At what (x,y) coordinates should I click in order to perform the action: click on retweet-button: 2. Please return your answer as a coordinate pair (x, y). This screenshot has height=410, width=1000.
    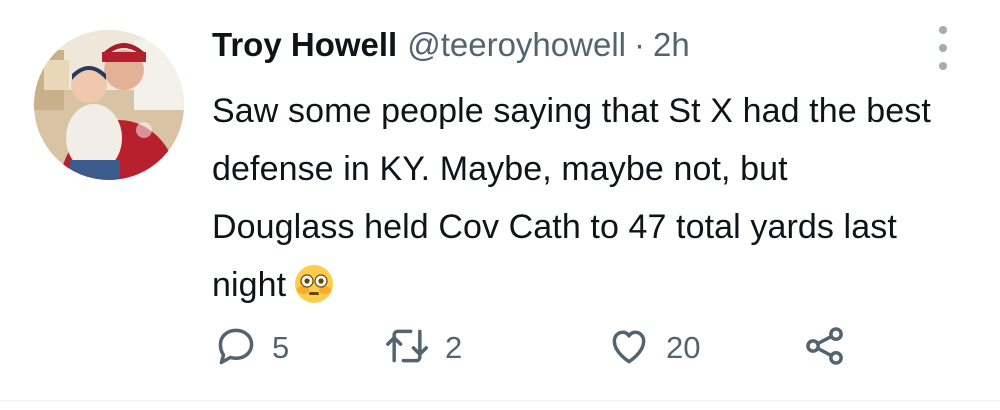
    Looking at the image, I should click on (422, 348).